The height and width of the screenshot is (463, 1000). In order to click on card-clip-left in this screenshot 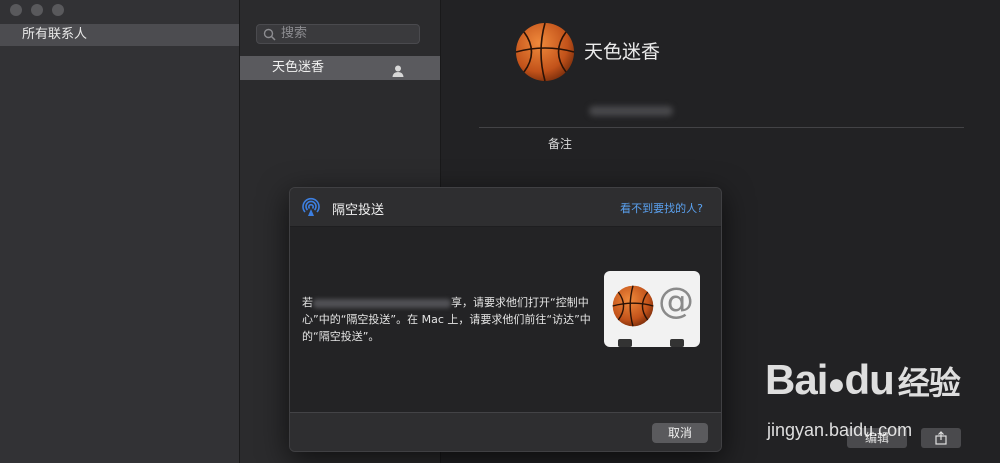, I will do `click(625, 343)`.